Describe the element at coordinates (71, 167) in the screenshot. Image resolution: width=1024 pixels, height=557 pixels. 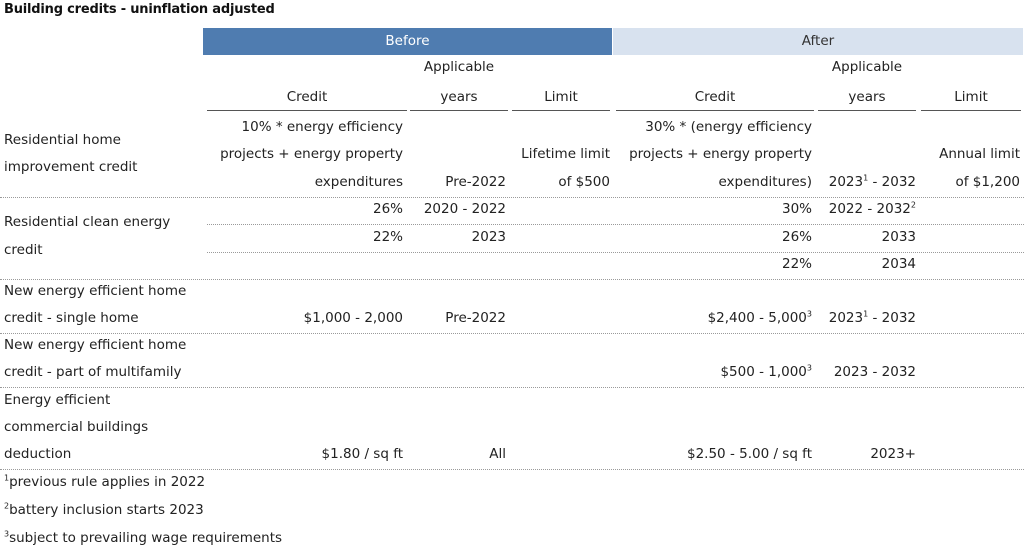
I see `row-label: improvement credit` at that location.